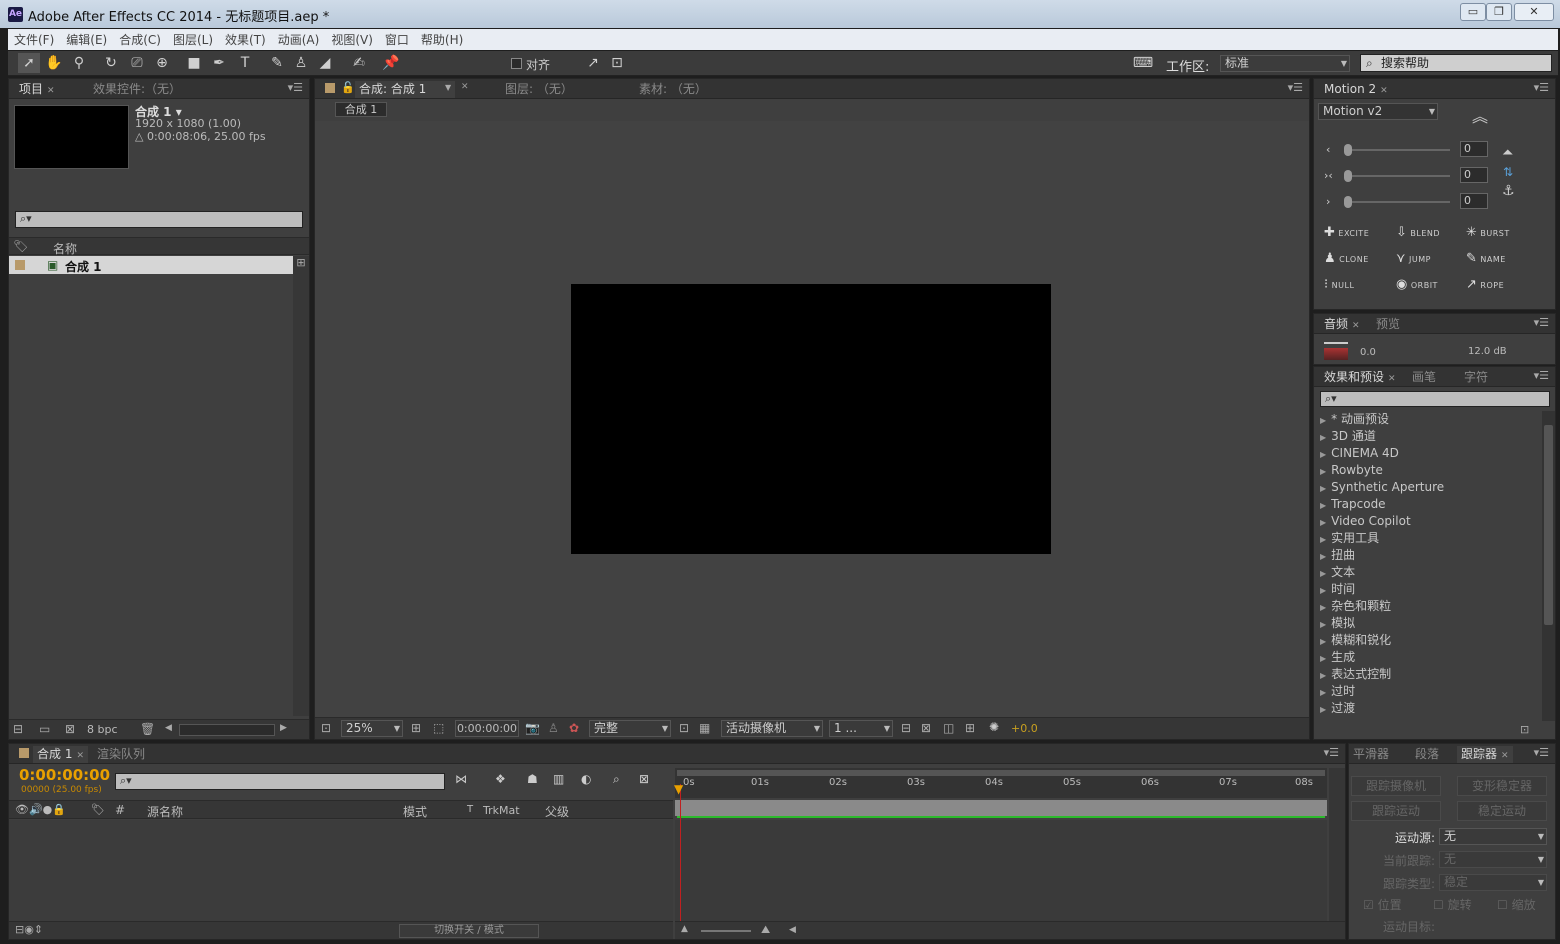 Image resolution: width=1560 pixels, height=944 pixels. What do you see at coordinates (1356, 89) in the screenshot?
I see `tab-motion: Motion 2 ✕` at bounding box center [1356, 89].